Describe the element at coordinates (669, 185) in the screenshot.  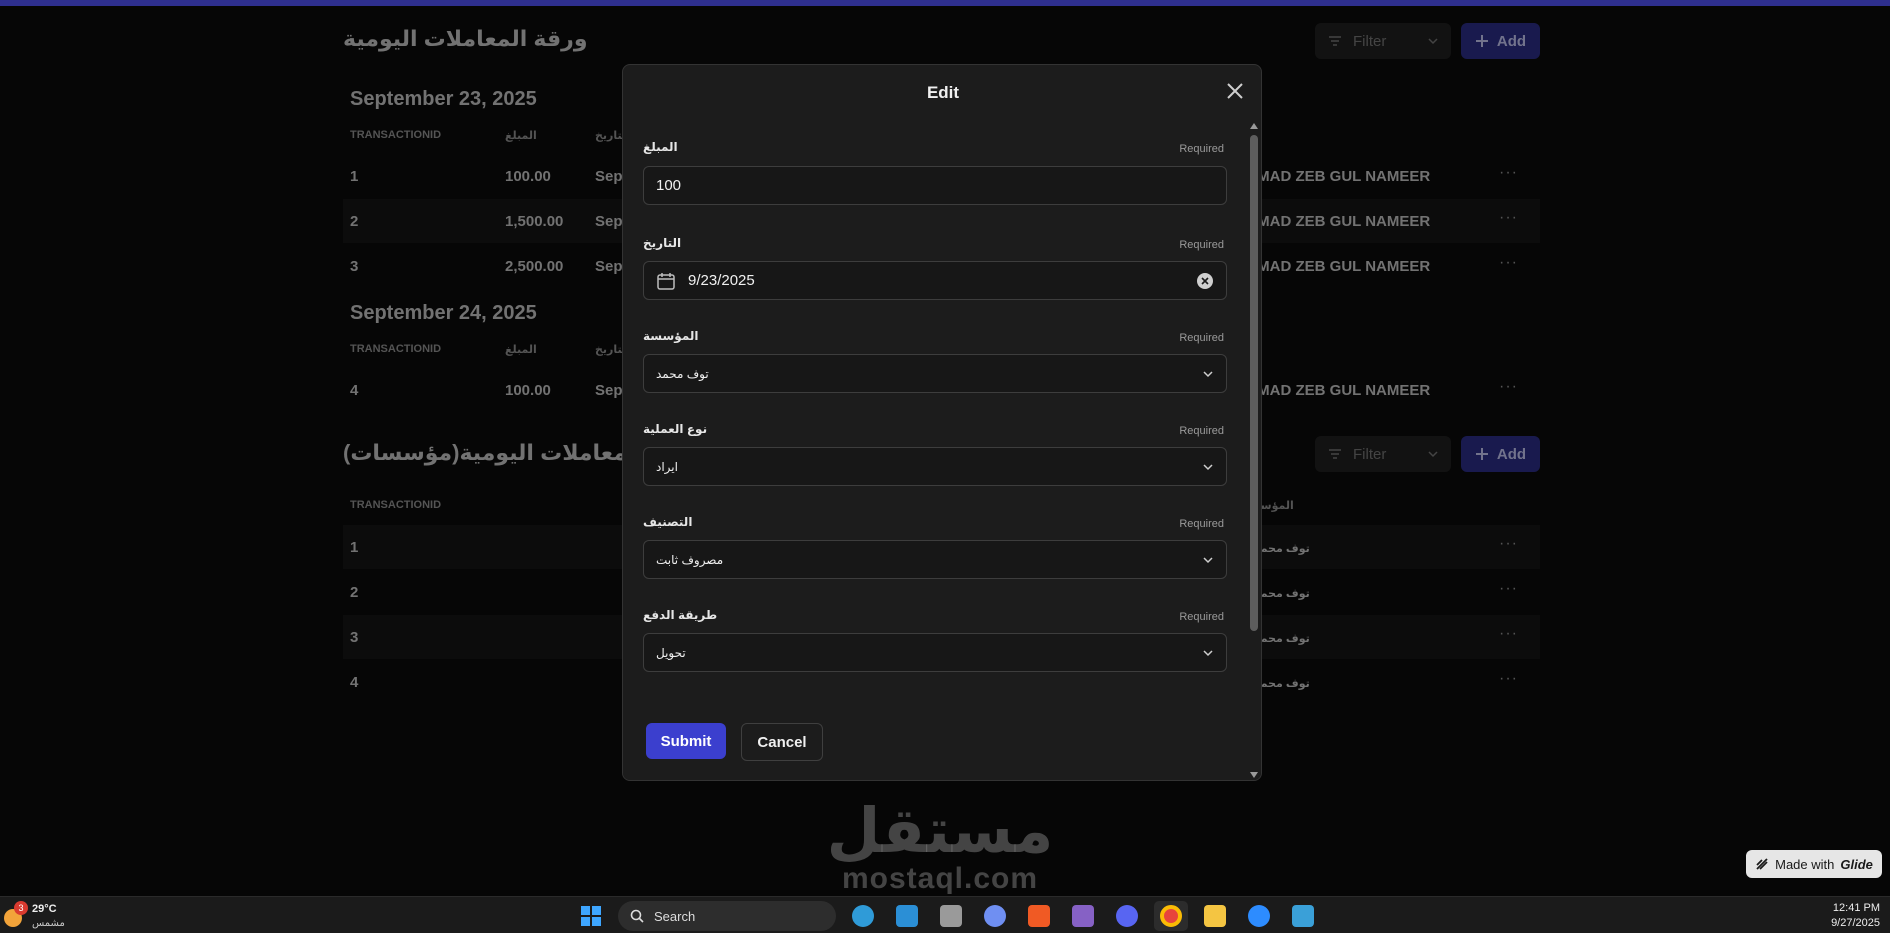
I see `amount-value: 100` at that location.